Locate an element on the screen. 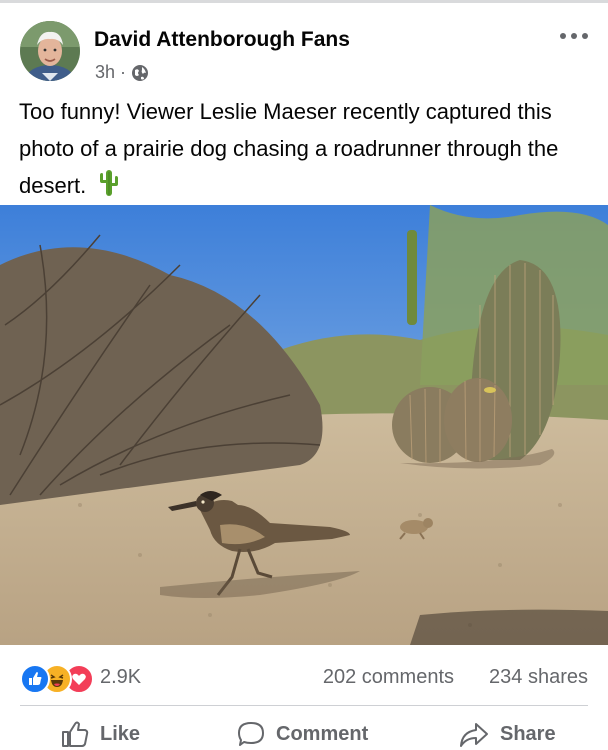 This screenshot has height=750, width=608. engagement-bar: 2.9K 202 comments 234 shares is located at coordinates (304, 677).